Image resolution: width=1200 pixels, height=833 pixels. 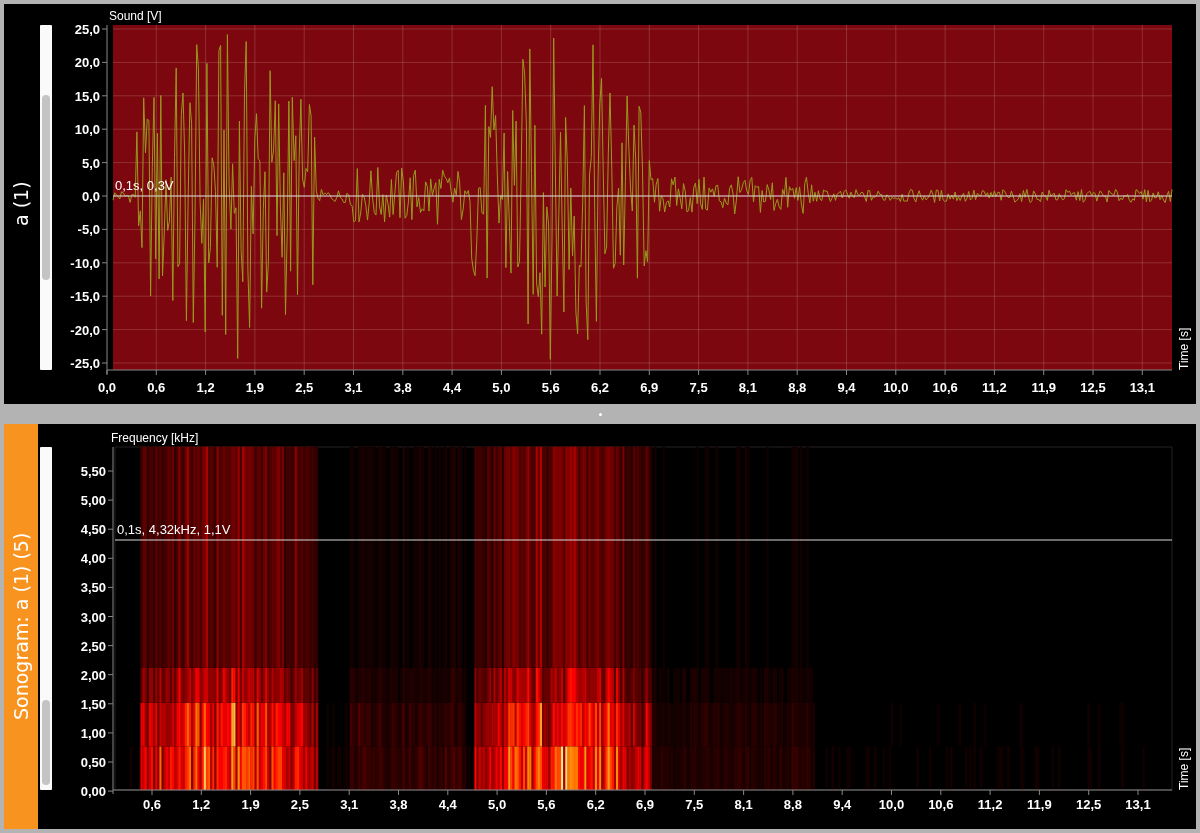 I want to click on axis-title: Frequency [kHz], so click(x=155, y=438).